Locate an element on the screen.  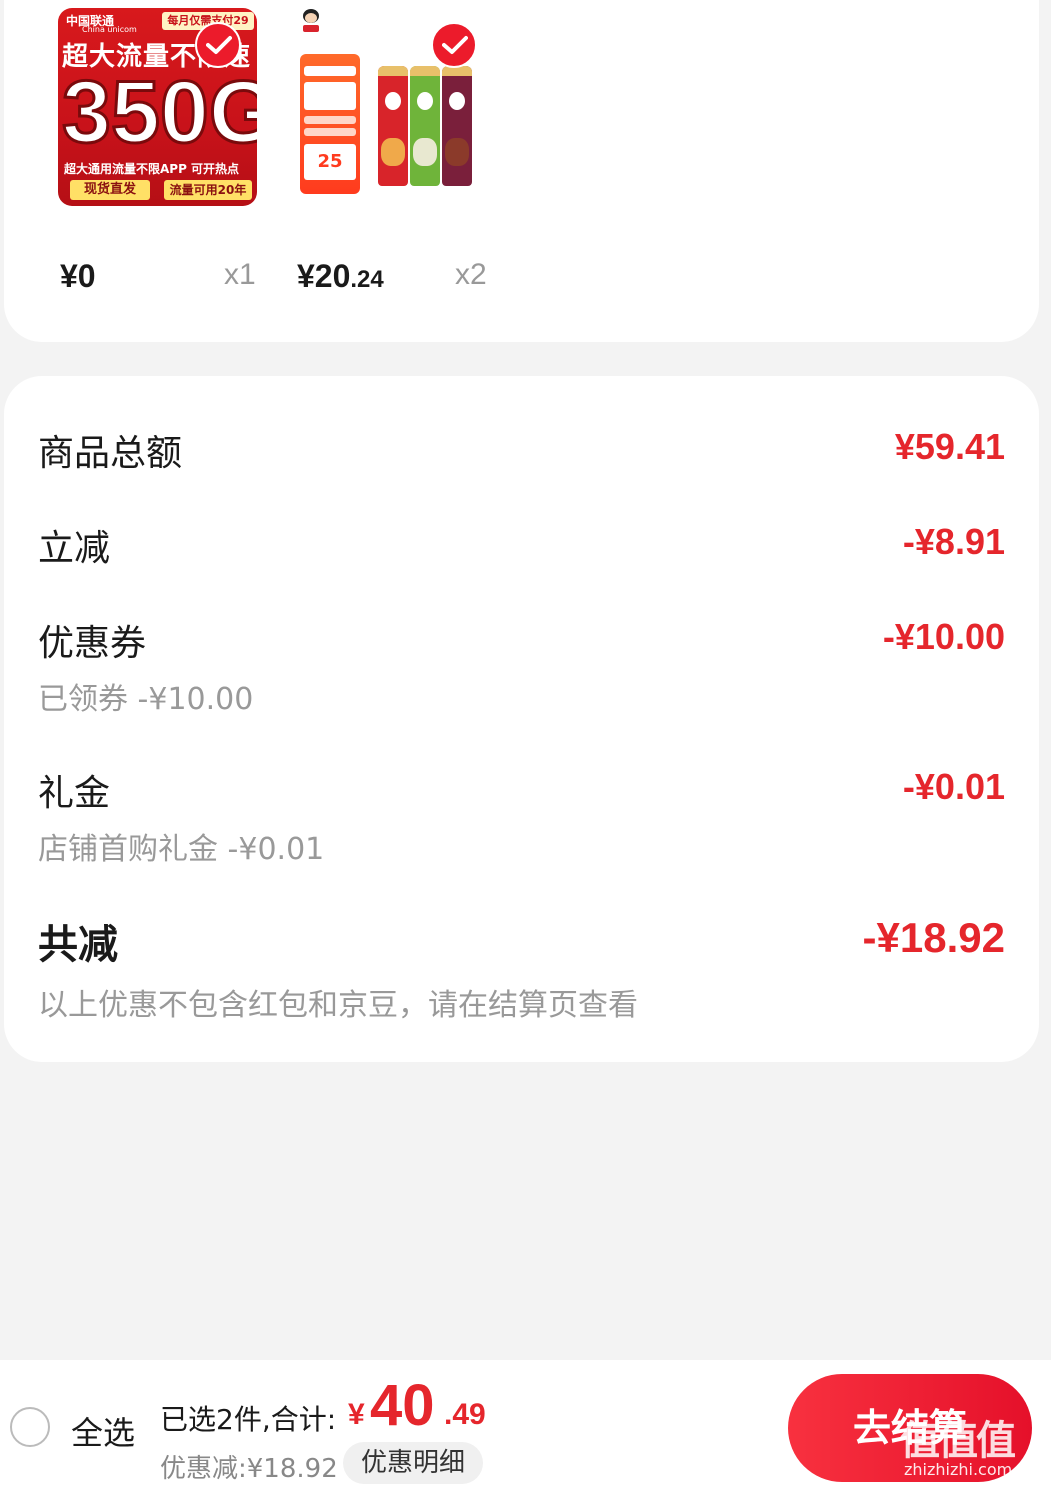
watermark-url: zhizhizhi.com is located at coordinates (958, 1469).